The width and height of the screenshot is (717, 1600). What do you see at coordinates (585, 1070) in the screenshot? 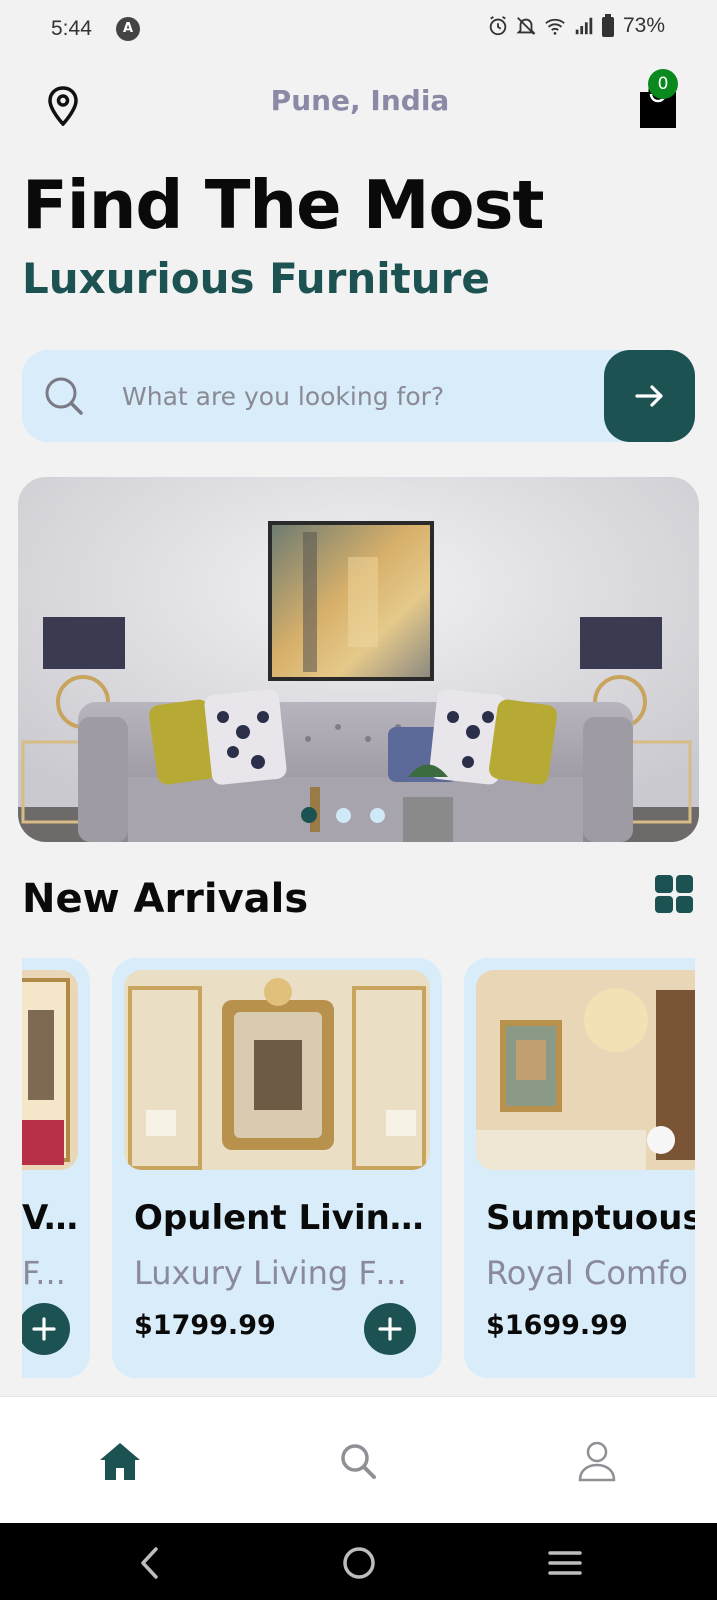
I see `chandelier-salon-photo` at bounding box center [585, 1070].